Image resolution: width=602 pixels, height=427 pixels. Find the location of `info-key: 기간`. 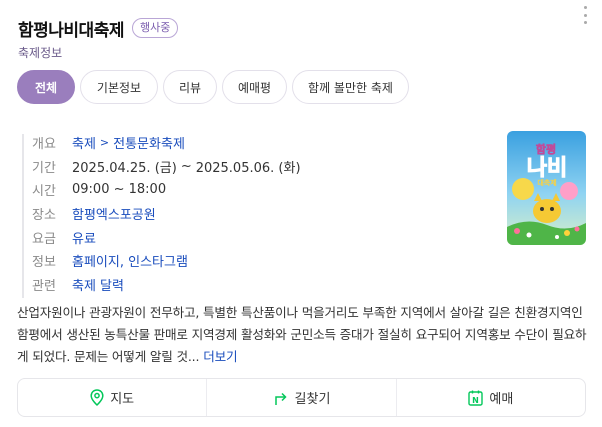

info-key: 기간 is located at coordinates (44, 168).